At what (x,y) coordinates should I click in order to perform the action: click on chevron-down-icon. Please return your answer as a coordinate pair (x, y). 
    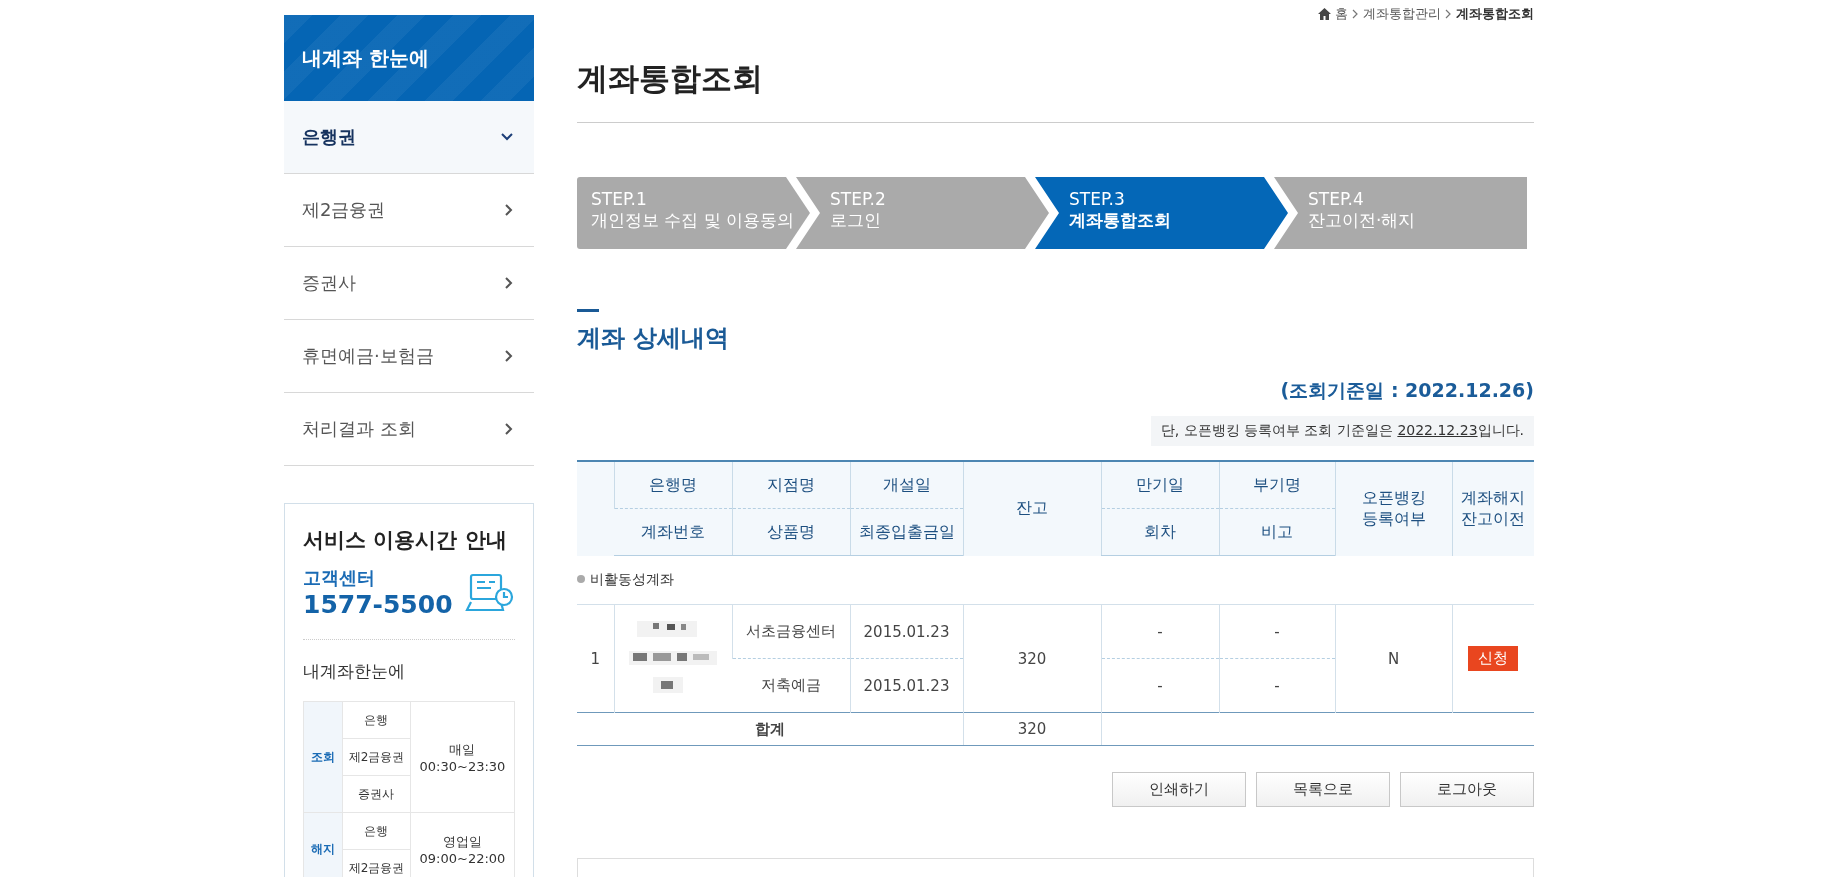
    Looking at the image, I should click on (507, 137).